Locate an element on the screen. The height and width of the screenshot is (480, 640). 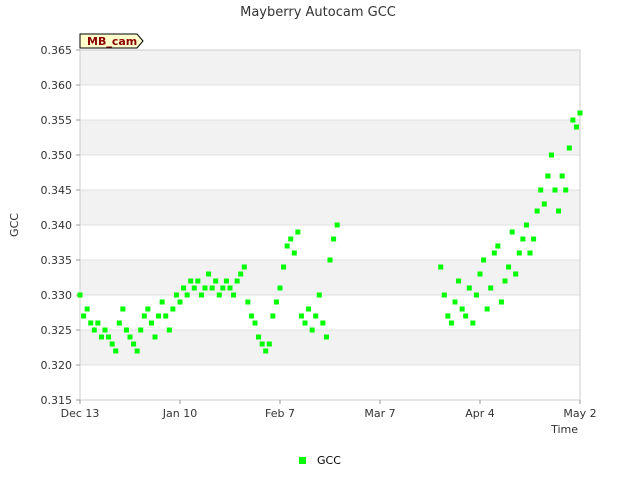
x-tick-label: Feb 7 is located at coordinates (280, 413).